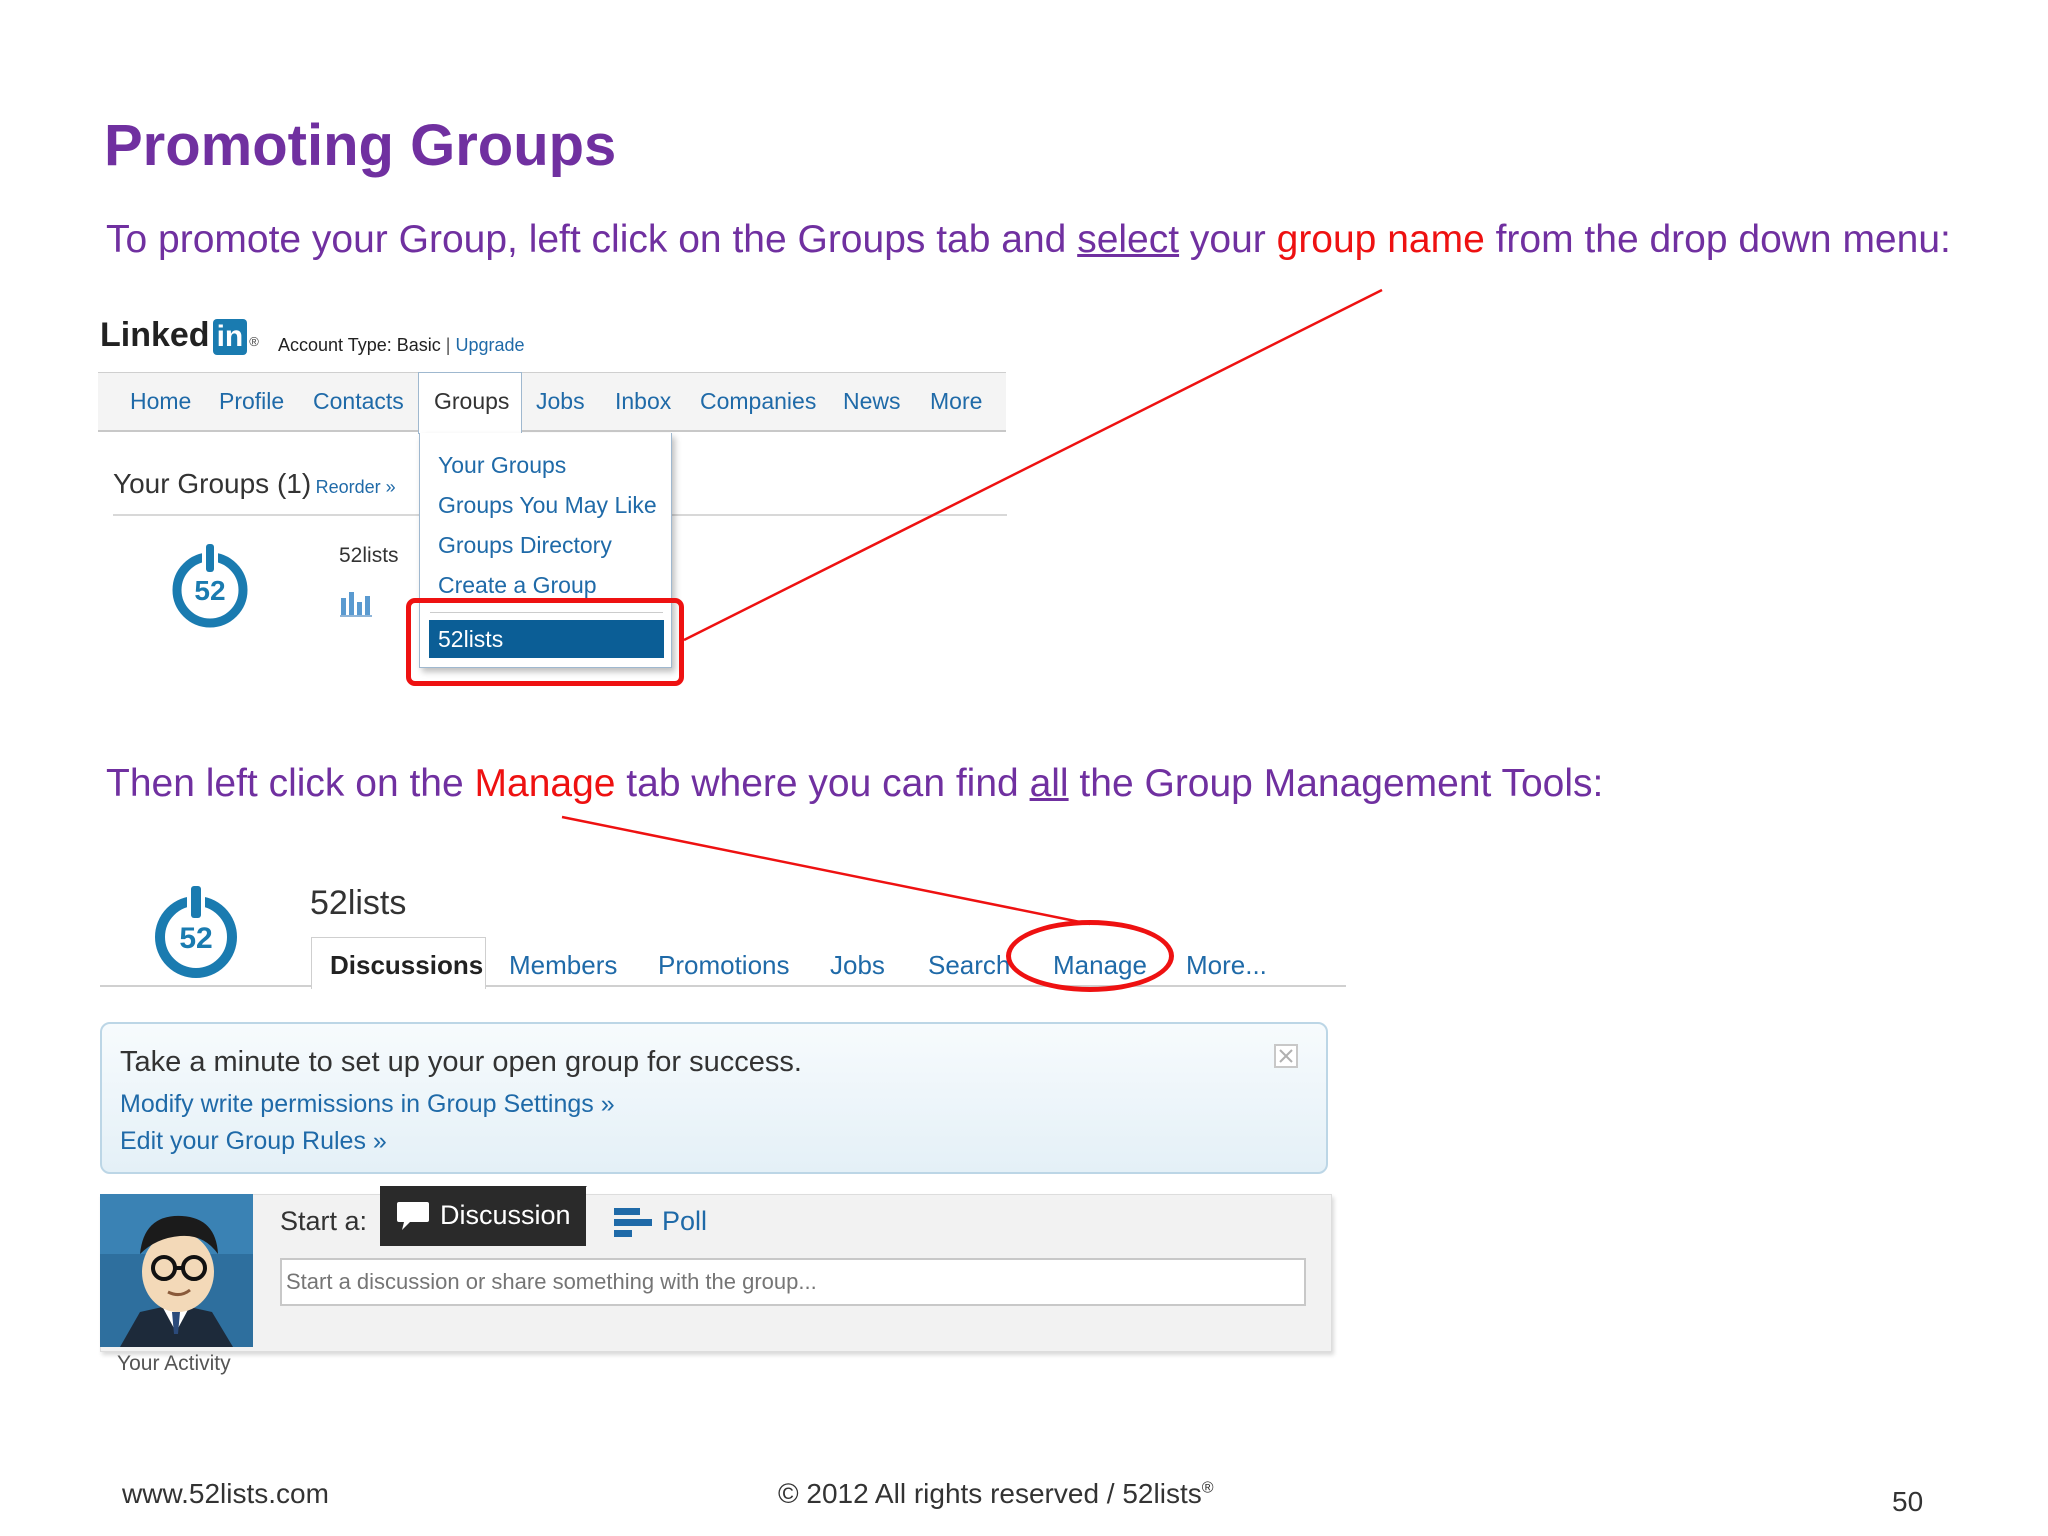 Image resolution: width=2048 pixels, height=1536 pixels. Describe the element at coordinates (195, 938) in the screenshot. I see `group-page-logo-number: 52` at that location.